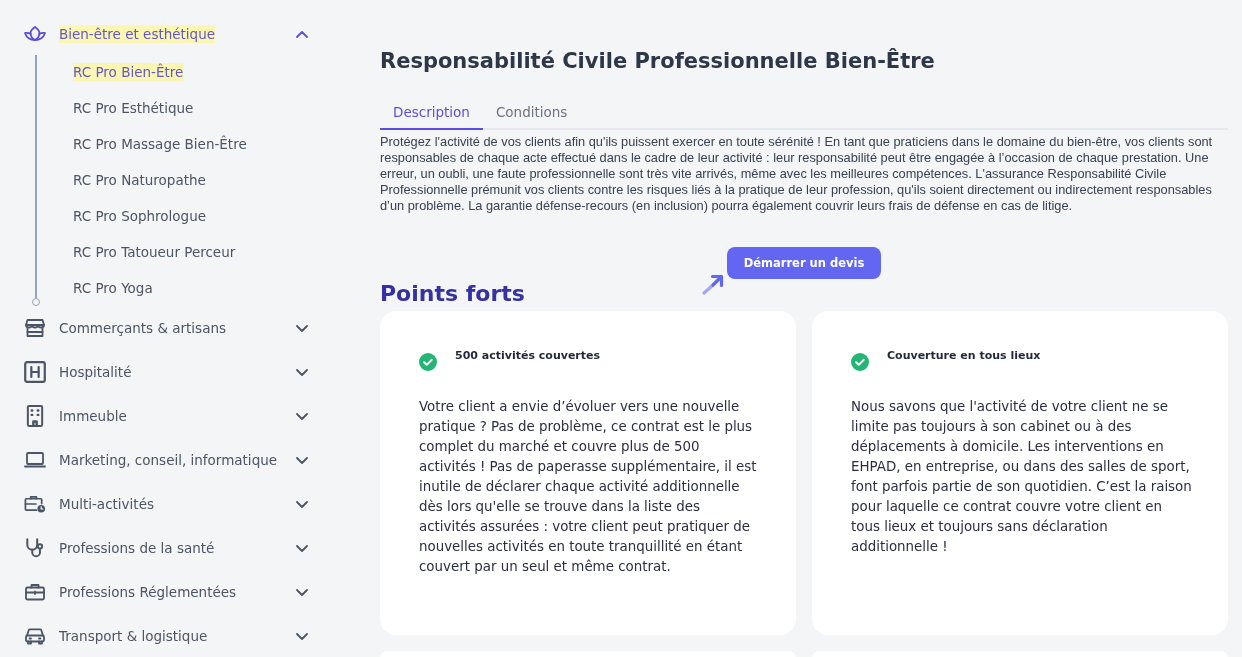 The height and width of the screenshot is (657, 1242). I want to click on sidebar-link: RC Pro Bien-Être, so click(128, 72).